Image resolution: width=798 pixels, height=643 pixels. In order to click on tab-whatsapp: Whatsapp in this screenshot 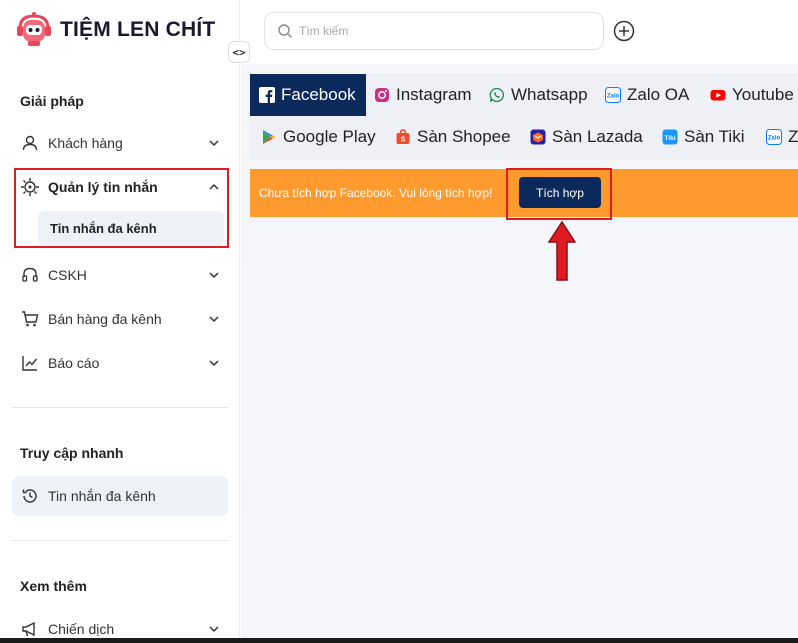, I will do `click(539, 95)`.